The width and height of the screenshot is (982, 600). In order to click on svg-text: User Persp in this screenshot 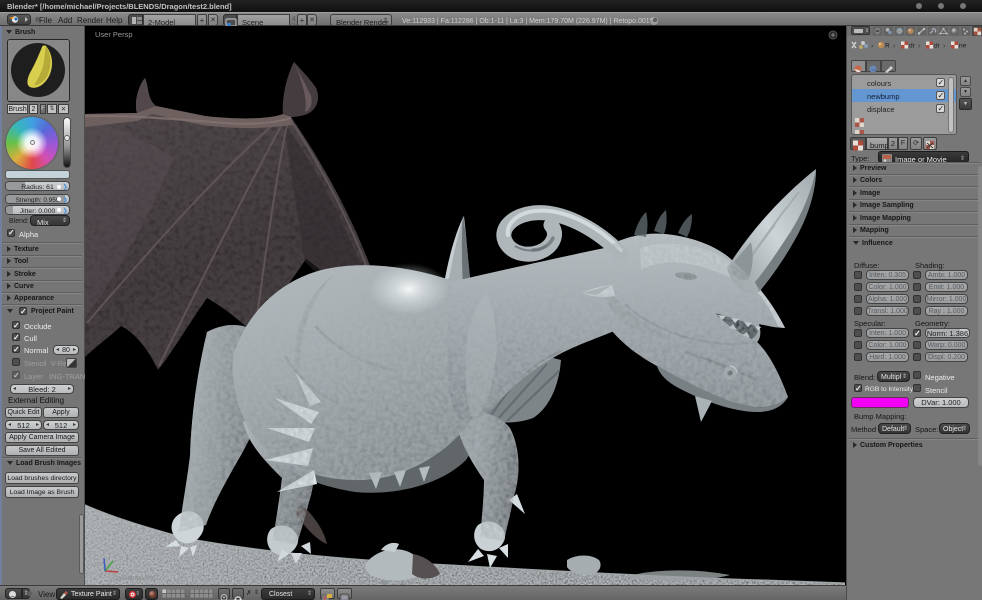, I will do `click(114, 34)`.